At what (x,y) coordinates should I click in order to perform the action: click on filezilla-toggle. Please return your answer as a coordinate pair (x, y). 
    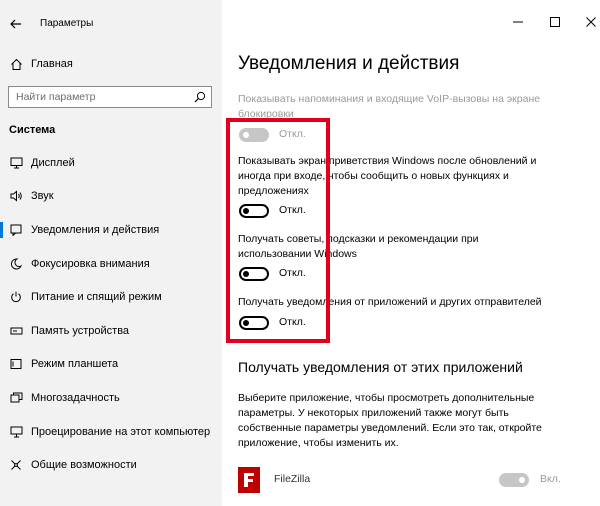
    Looking at the image, I should click on (514, 480).